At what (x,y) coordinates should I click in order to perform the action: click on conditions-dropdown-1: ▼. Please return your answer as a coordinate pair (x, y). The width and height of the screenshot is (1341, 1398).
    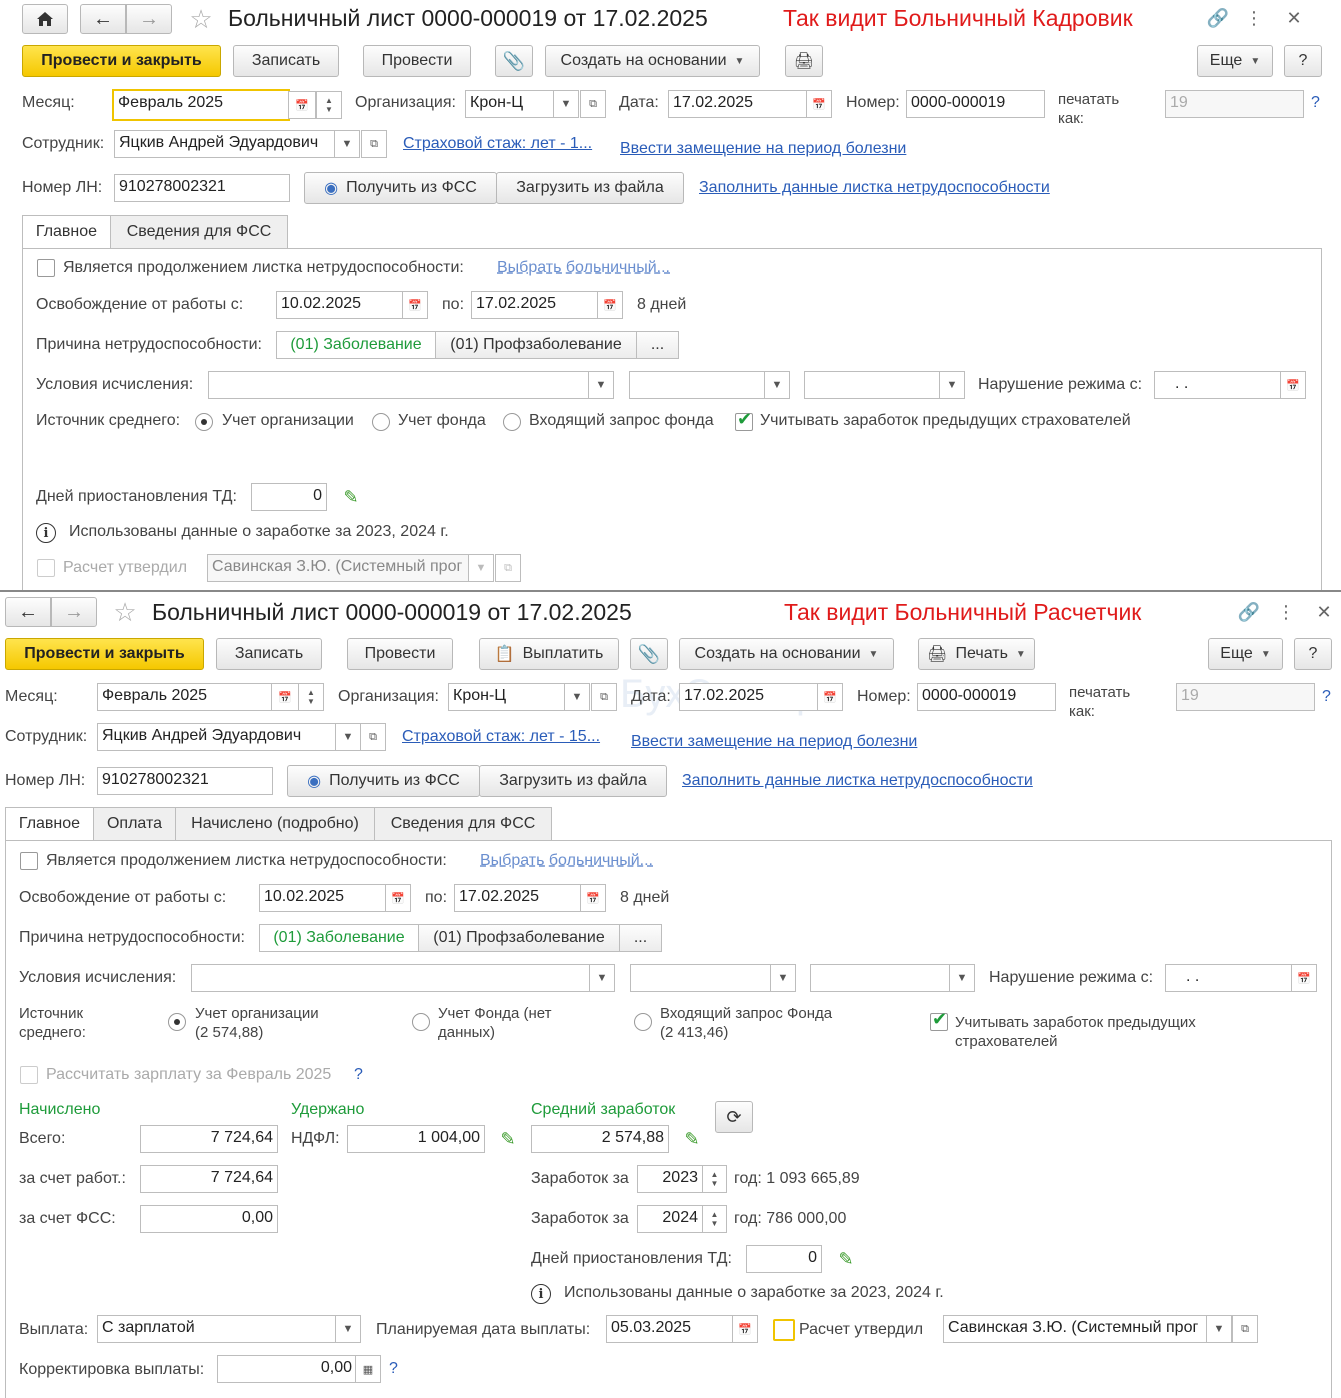
    Looking at the image, I should click on (602, 978).